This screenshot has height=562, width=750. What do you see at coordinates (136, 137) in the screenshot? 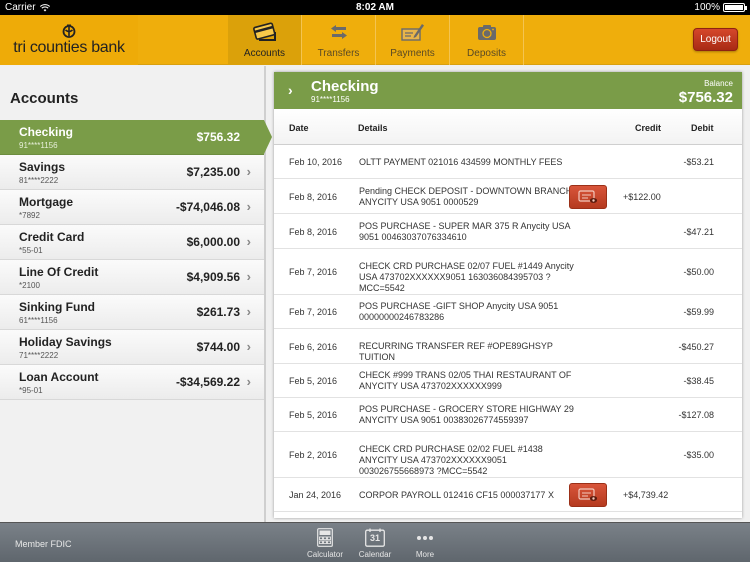
I see `account-item-checking: Checking 91****1156 $756.32` at bounding box center [136, 137].